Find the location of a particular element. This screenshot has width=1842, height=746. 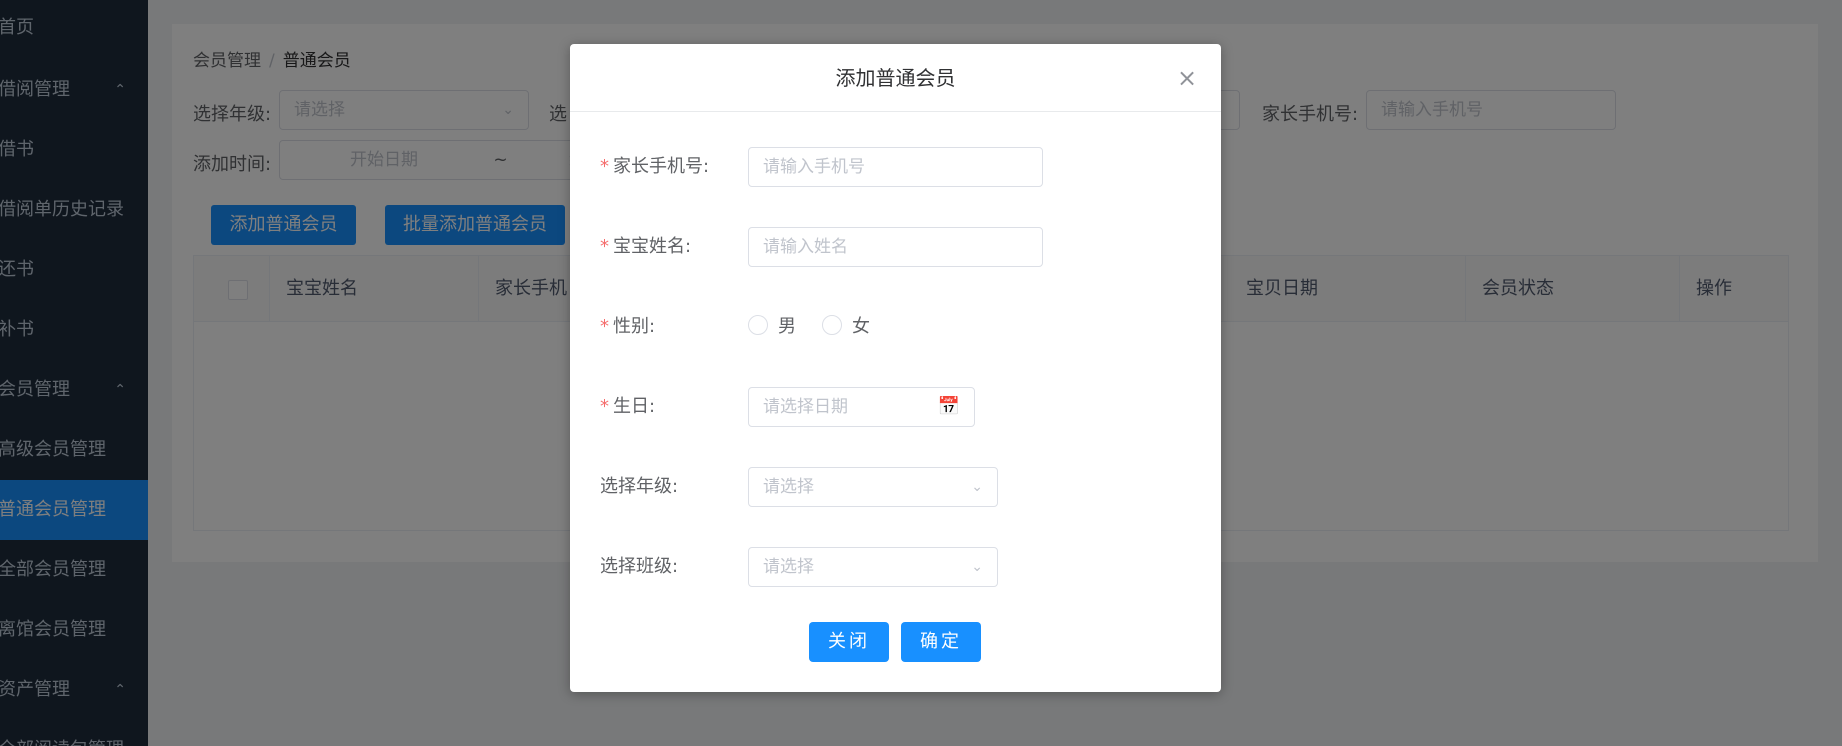

birthday-label-text: 生日: is located at coordinates (634, 406).